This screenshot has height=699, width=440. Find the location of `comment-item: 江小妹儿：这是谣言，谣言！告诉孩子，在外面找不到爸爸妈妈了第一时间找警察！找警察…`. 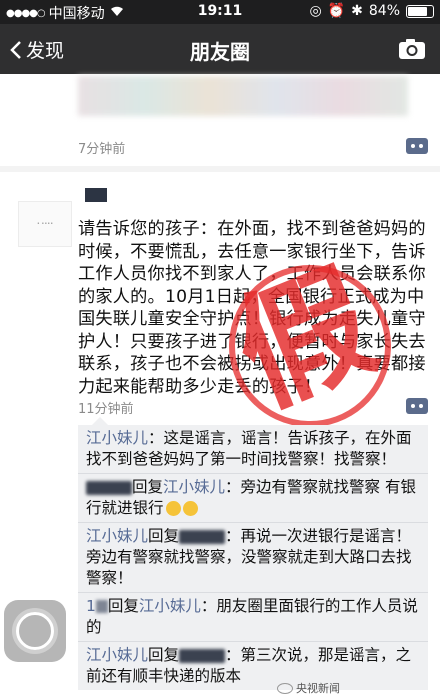

comment-item: 江小妹儿：这是谣言，谣言！告诉孩子，在外面找不到爸爸妈妈了第一时间找警察！找警察… is located at coordinates (253, 449).